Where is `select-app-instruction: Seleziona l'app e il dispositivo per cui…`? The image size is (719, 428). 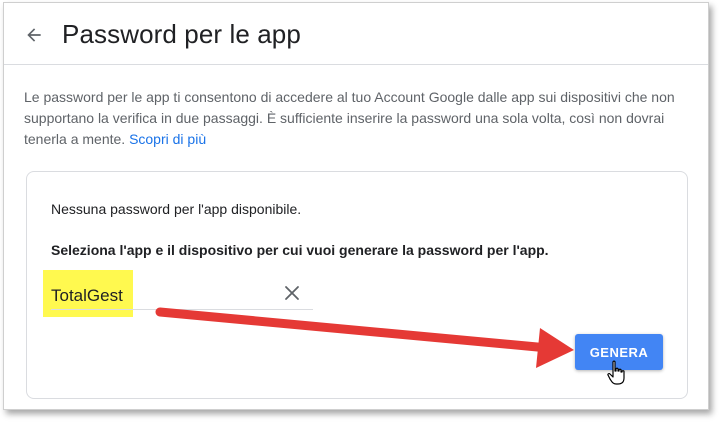
select-app-instruction: Seleziona l'app e il dispositivo per cui… is located at coordinates (300, 250).